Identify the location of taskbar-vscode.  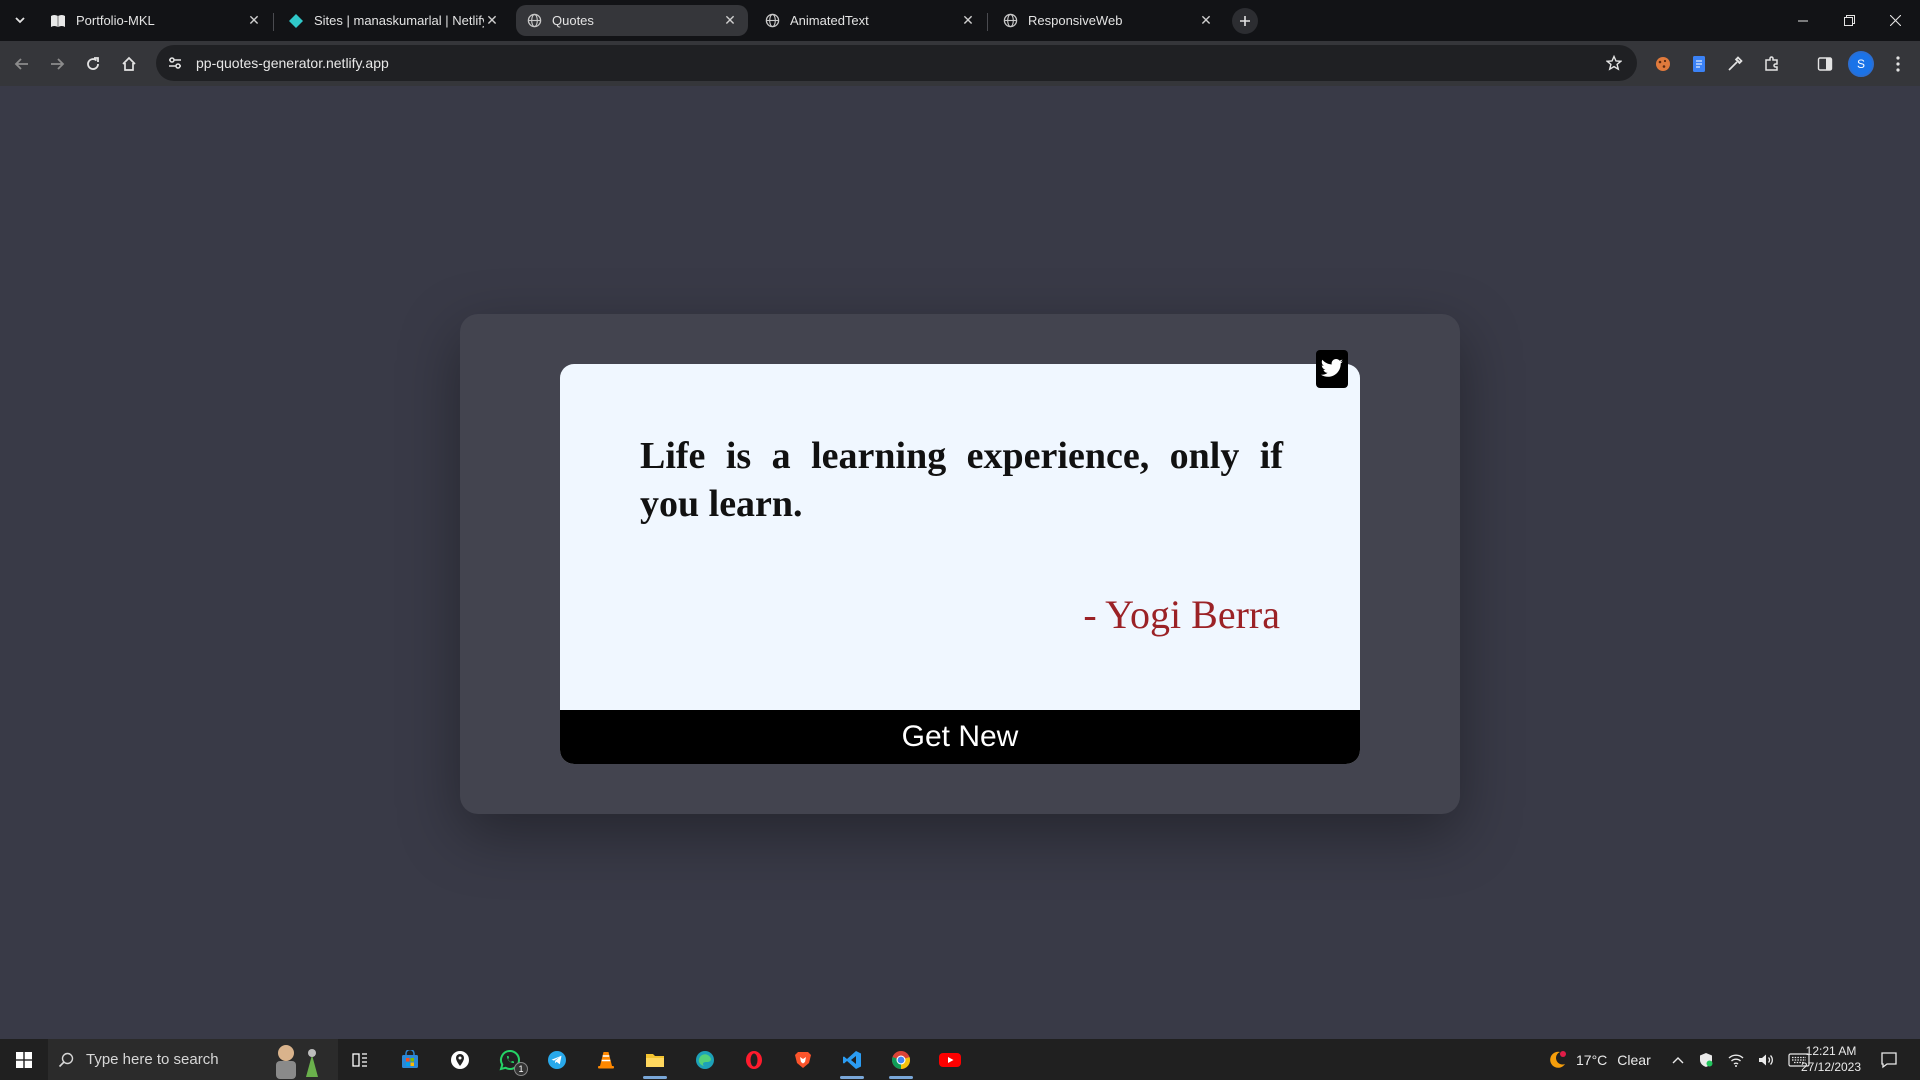
(852, 1059).